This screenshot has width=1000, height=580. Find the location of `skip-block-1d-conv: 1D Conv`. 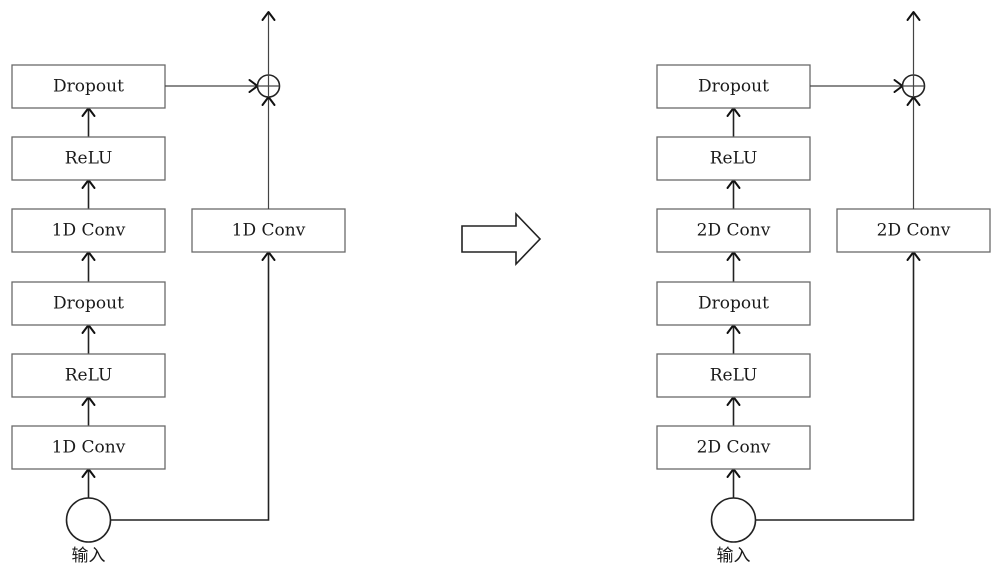

skip-block-1d-conv: 1D Conv is located at coordinates (268, 230).